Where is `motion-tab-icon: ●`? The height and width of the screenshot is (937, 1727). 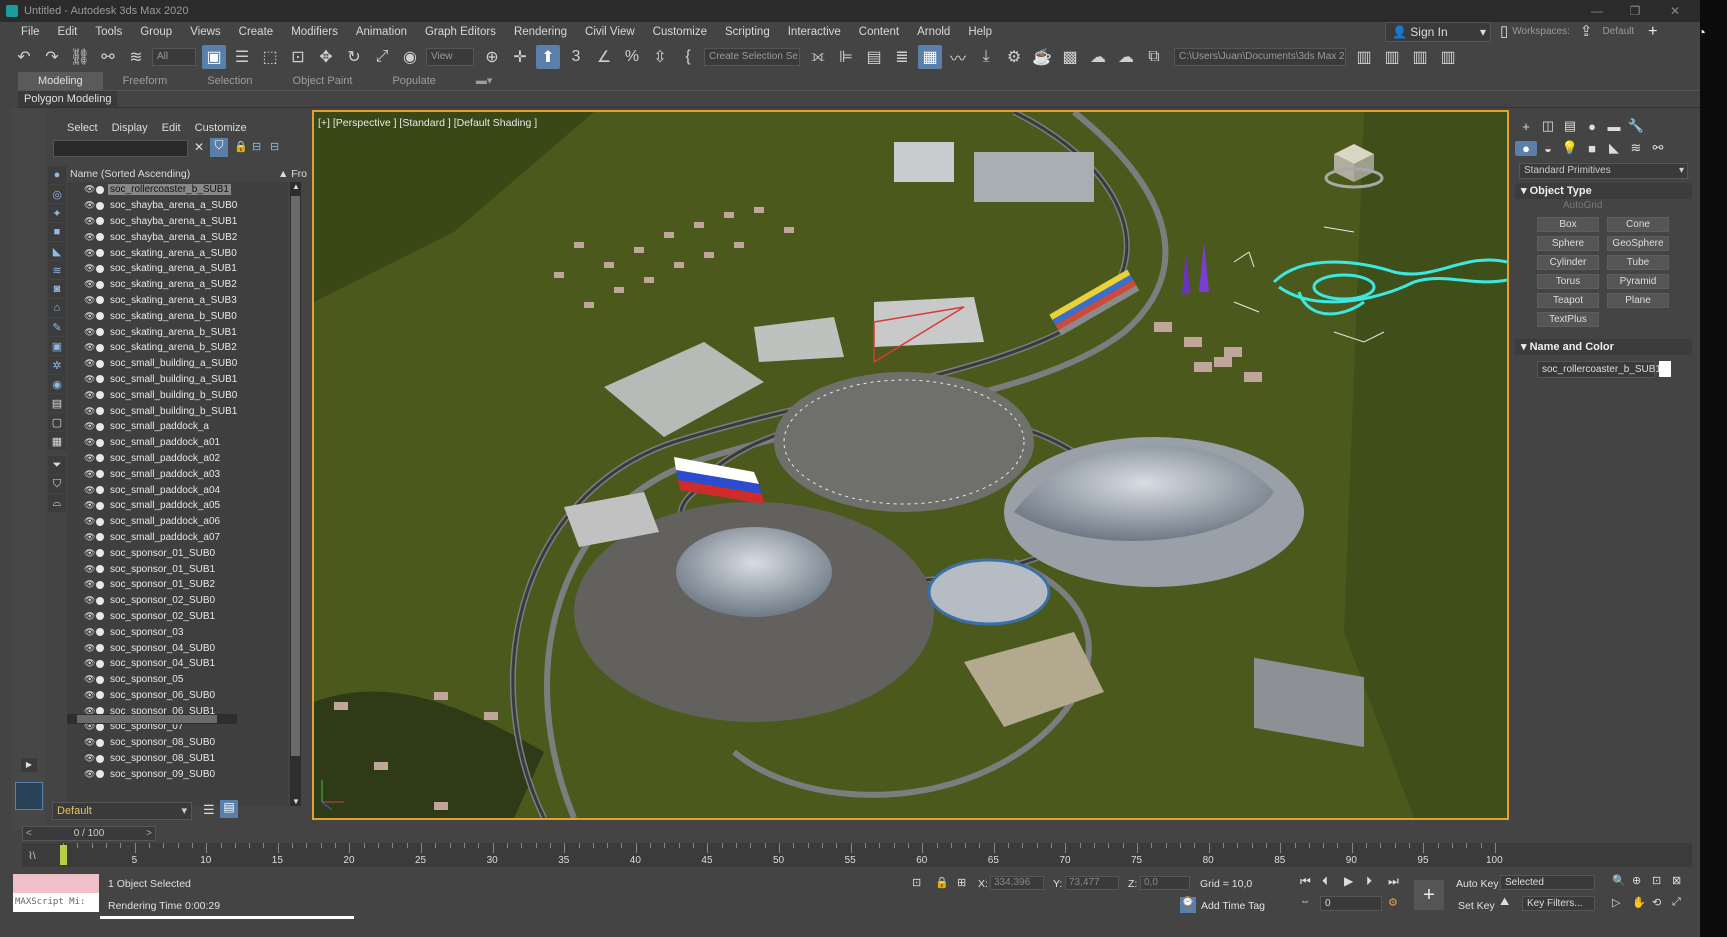 motion-tab-icon: ● is located at coordinates (1592, 126).